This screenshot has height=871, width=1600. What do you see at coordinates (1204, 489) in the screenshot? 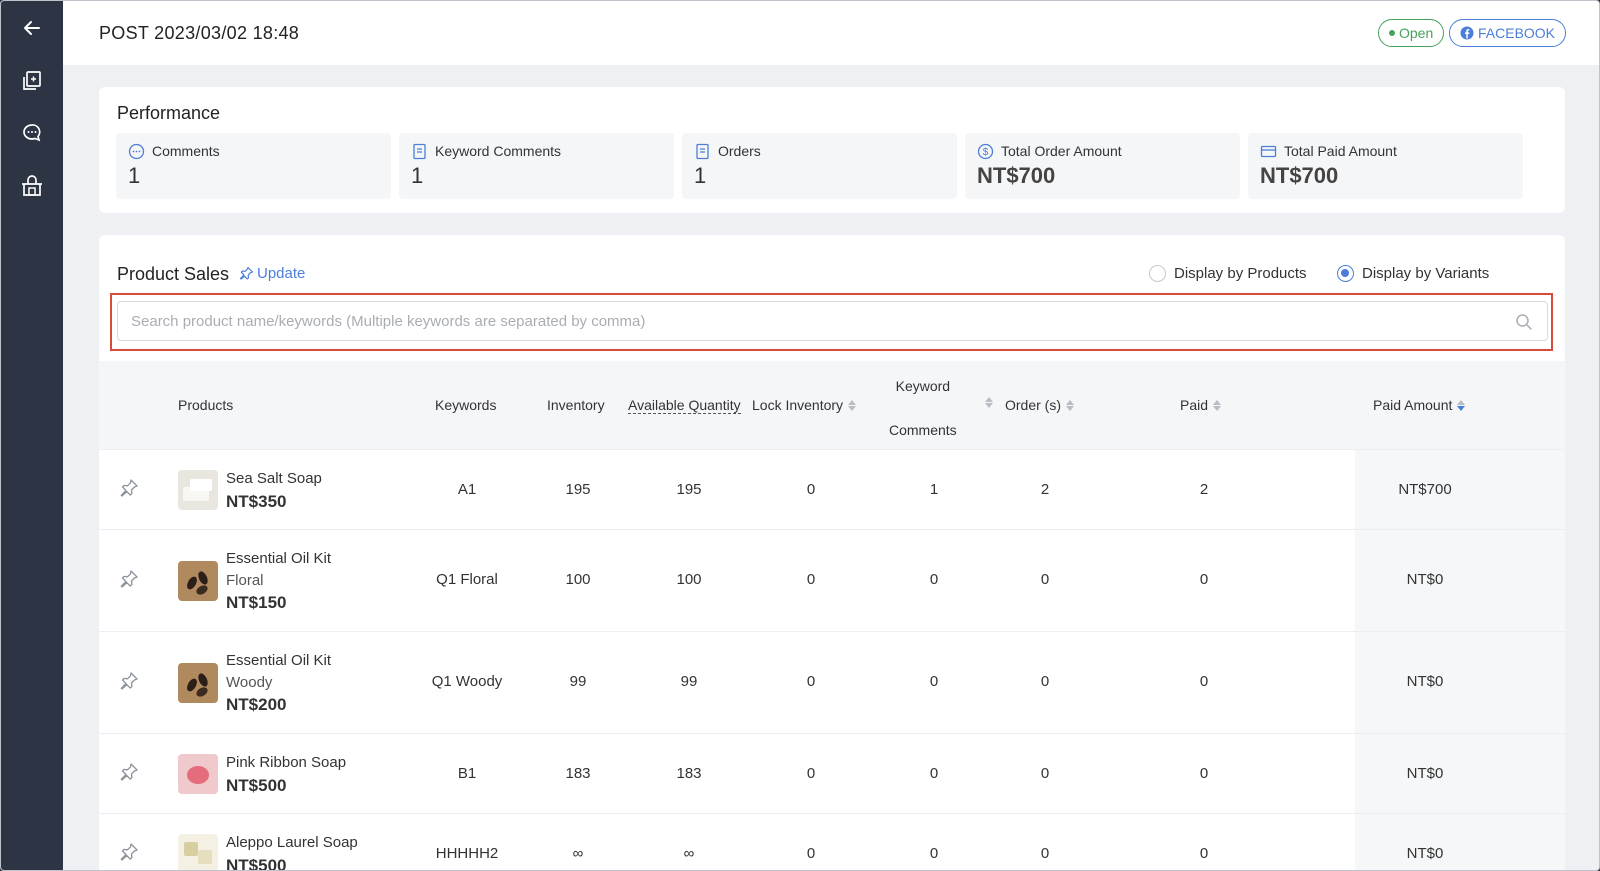
I see `cell-paid: 2` at bounding box center [1204, 489].